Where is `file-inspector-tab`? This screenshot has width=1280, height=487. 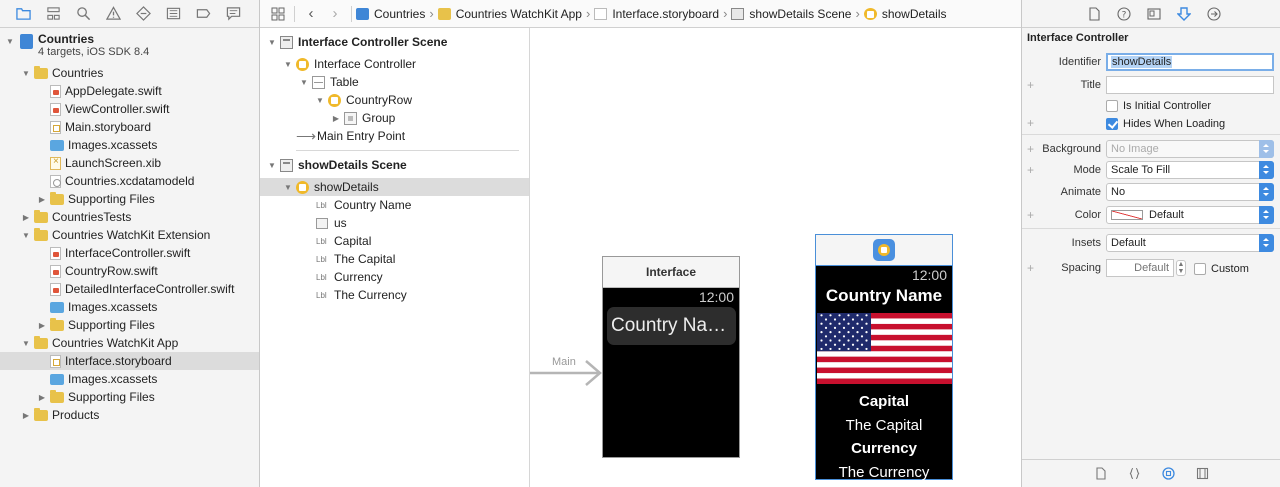 file-inspector-tab is located at coordinates (1094, 14).